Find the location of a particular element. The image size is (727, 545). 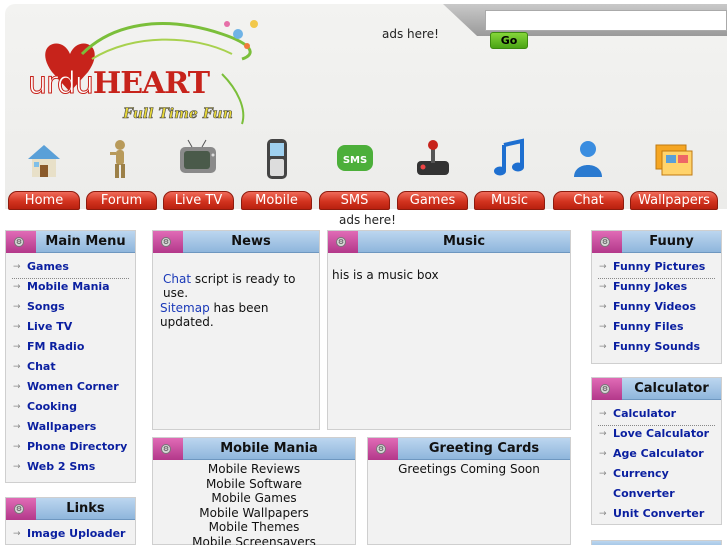

calculator-item-currency-cont: Converter is located at coordinates (656, 496).